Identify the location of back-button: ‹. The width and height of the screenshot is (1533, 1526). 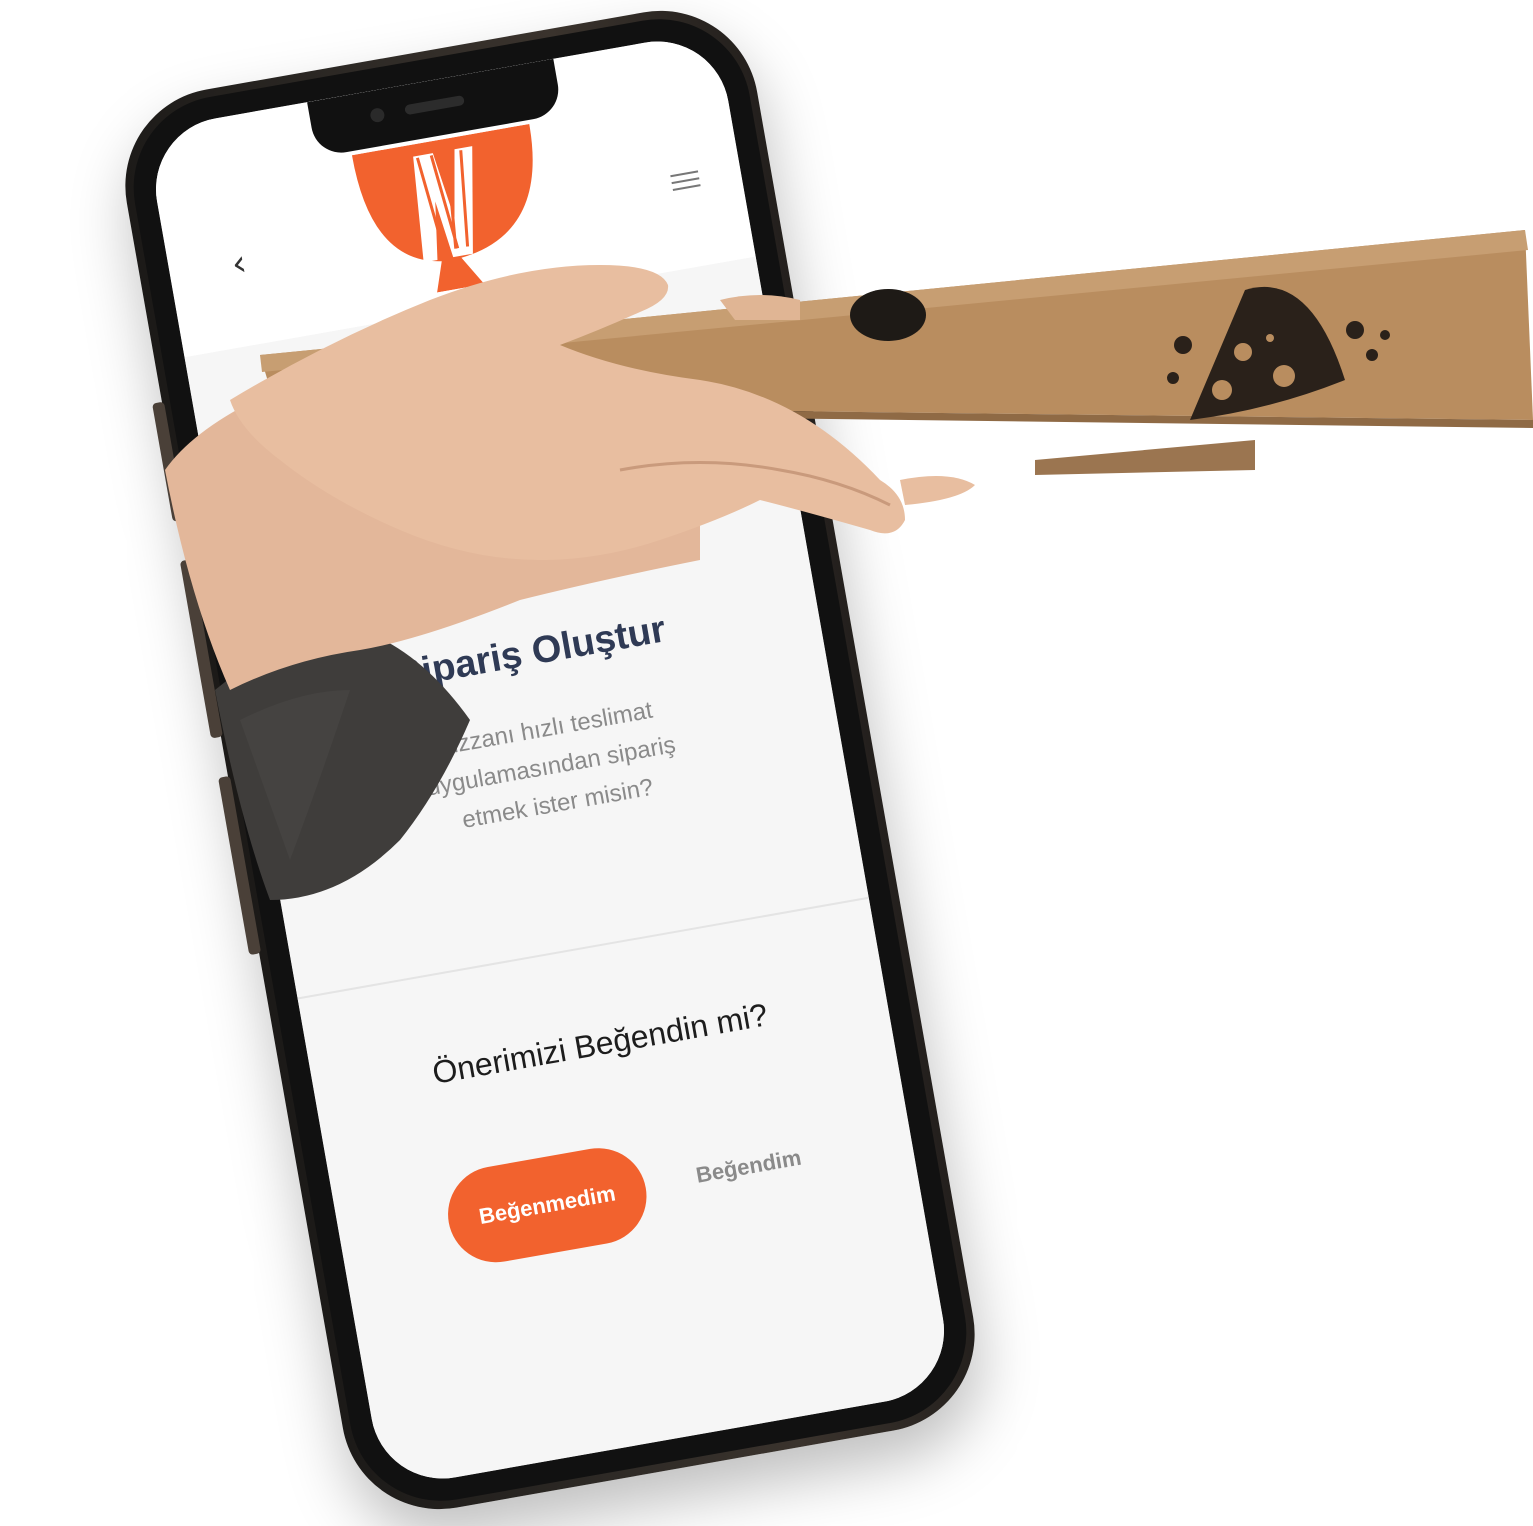
(239, 264).